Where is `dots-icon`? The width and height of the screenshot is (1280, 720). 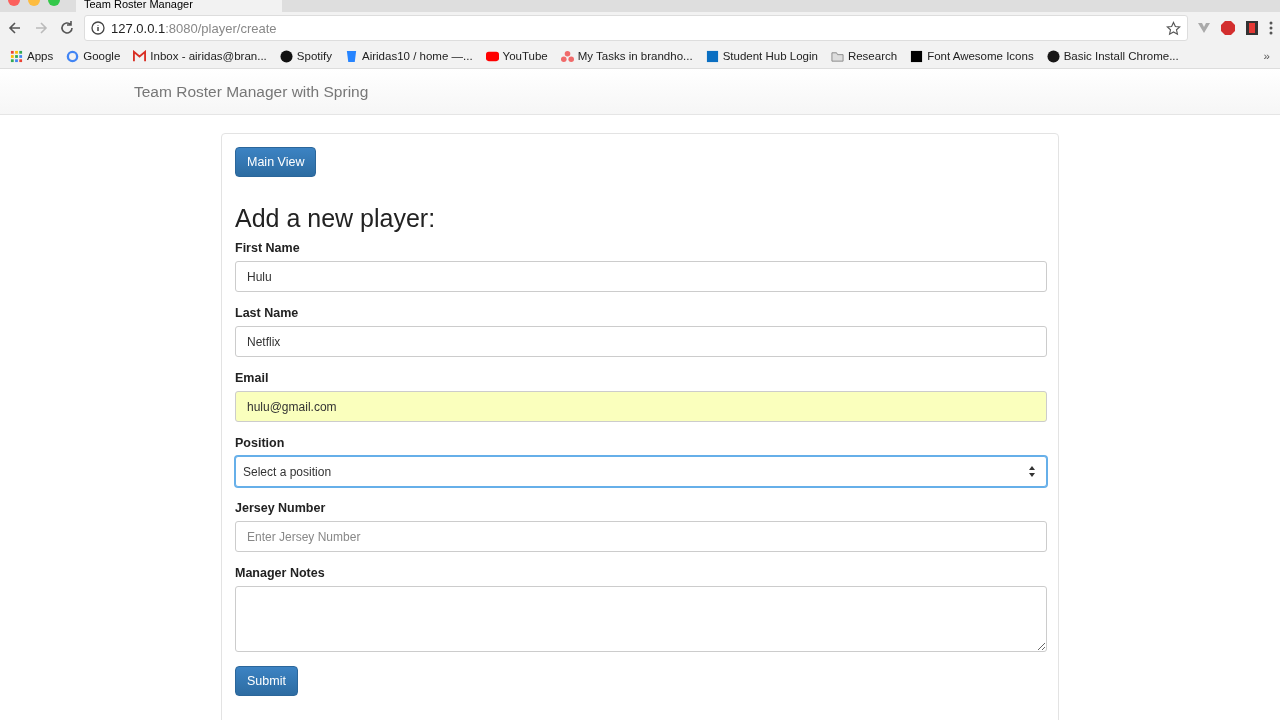 dots-icon is located at coordinates (567, 56).